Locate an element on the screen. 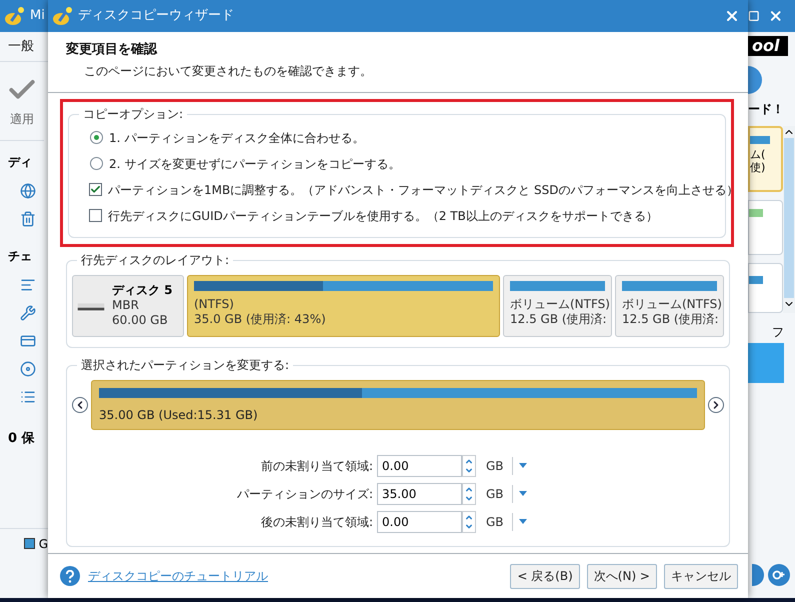 The image size is (795, 602). upgrade-text: ード！ is located at coordinates (766, 109).